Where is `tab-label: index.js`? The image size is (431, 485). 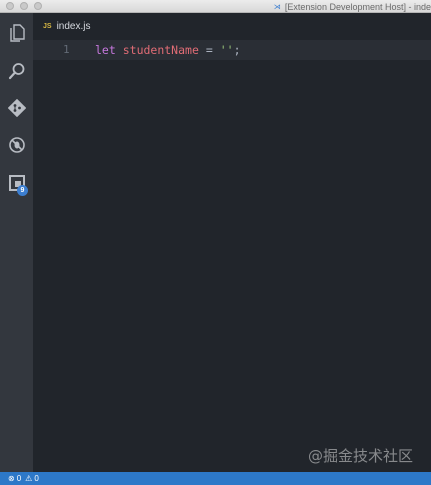
tab-label: index.js is located at coordinates (73, 26).